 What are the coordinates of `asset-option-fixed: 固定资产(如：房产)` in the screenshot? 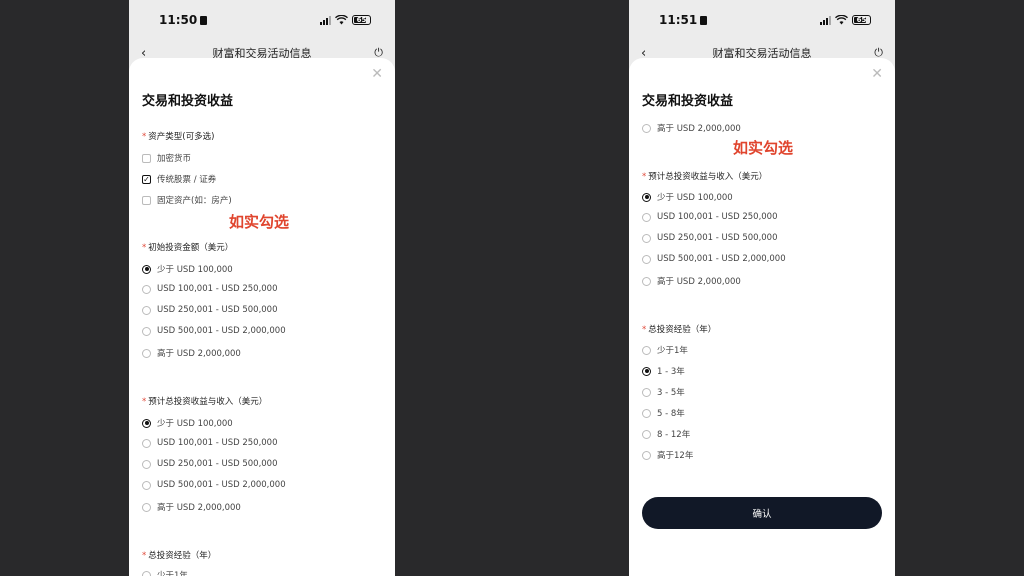 It's located at (187, 200).